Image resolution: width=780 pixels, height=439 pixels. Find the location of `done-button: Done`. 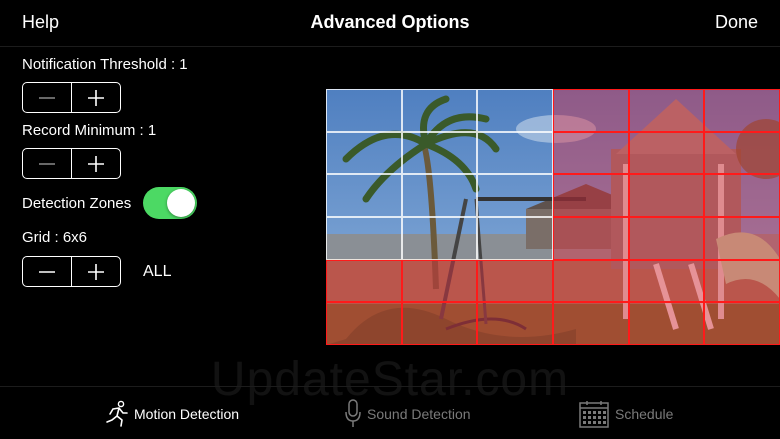

done-button: Done is located at coordinates (736, 22).